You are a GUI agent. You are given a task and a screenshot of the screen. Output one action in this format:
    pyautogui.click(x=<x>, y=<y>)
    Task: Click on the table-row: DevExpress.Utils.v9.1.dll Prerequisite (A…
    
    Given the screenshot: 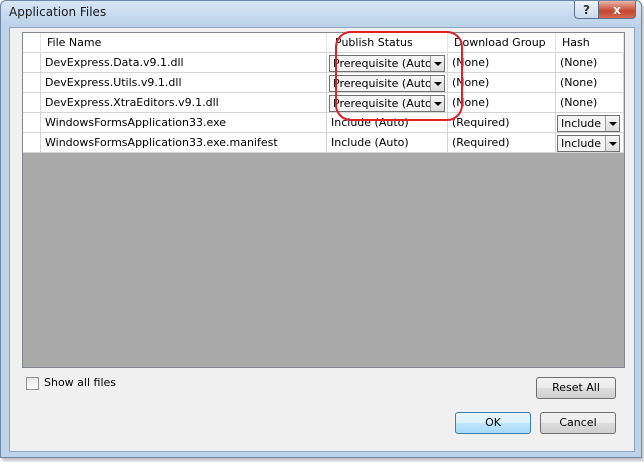 What is the action you would take?
    pyautogui.click(x=323, y=83)
    